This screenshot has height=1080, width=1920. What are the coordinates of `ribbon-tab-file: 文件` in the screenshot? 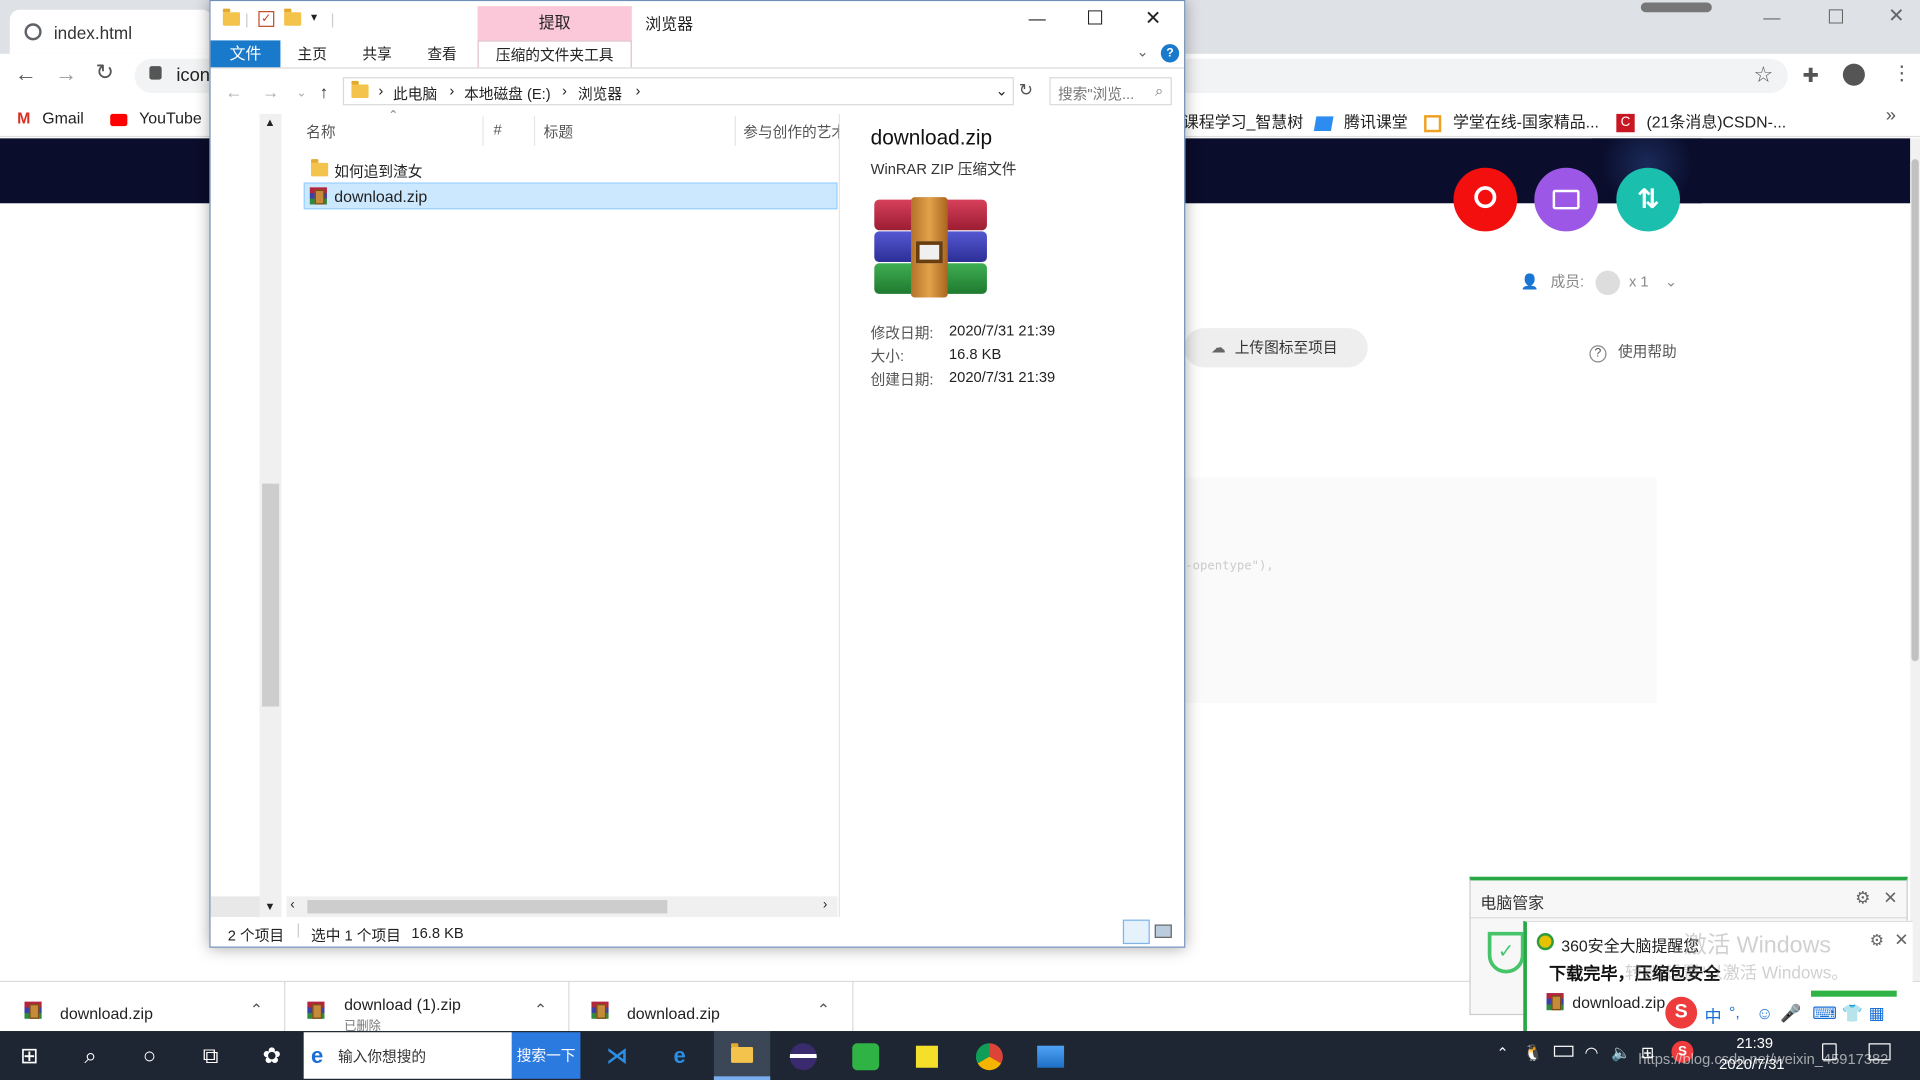 It's located at (245, 54).